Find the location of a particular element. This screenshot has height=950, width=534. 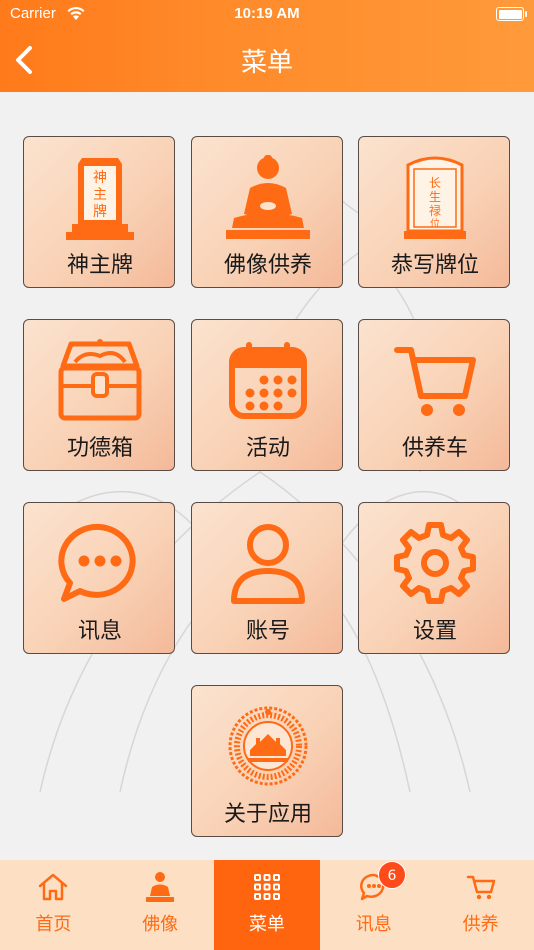

grid-icon is located at coordinates (267, 887).